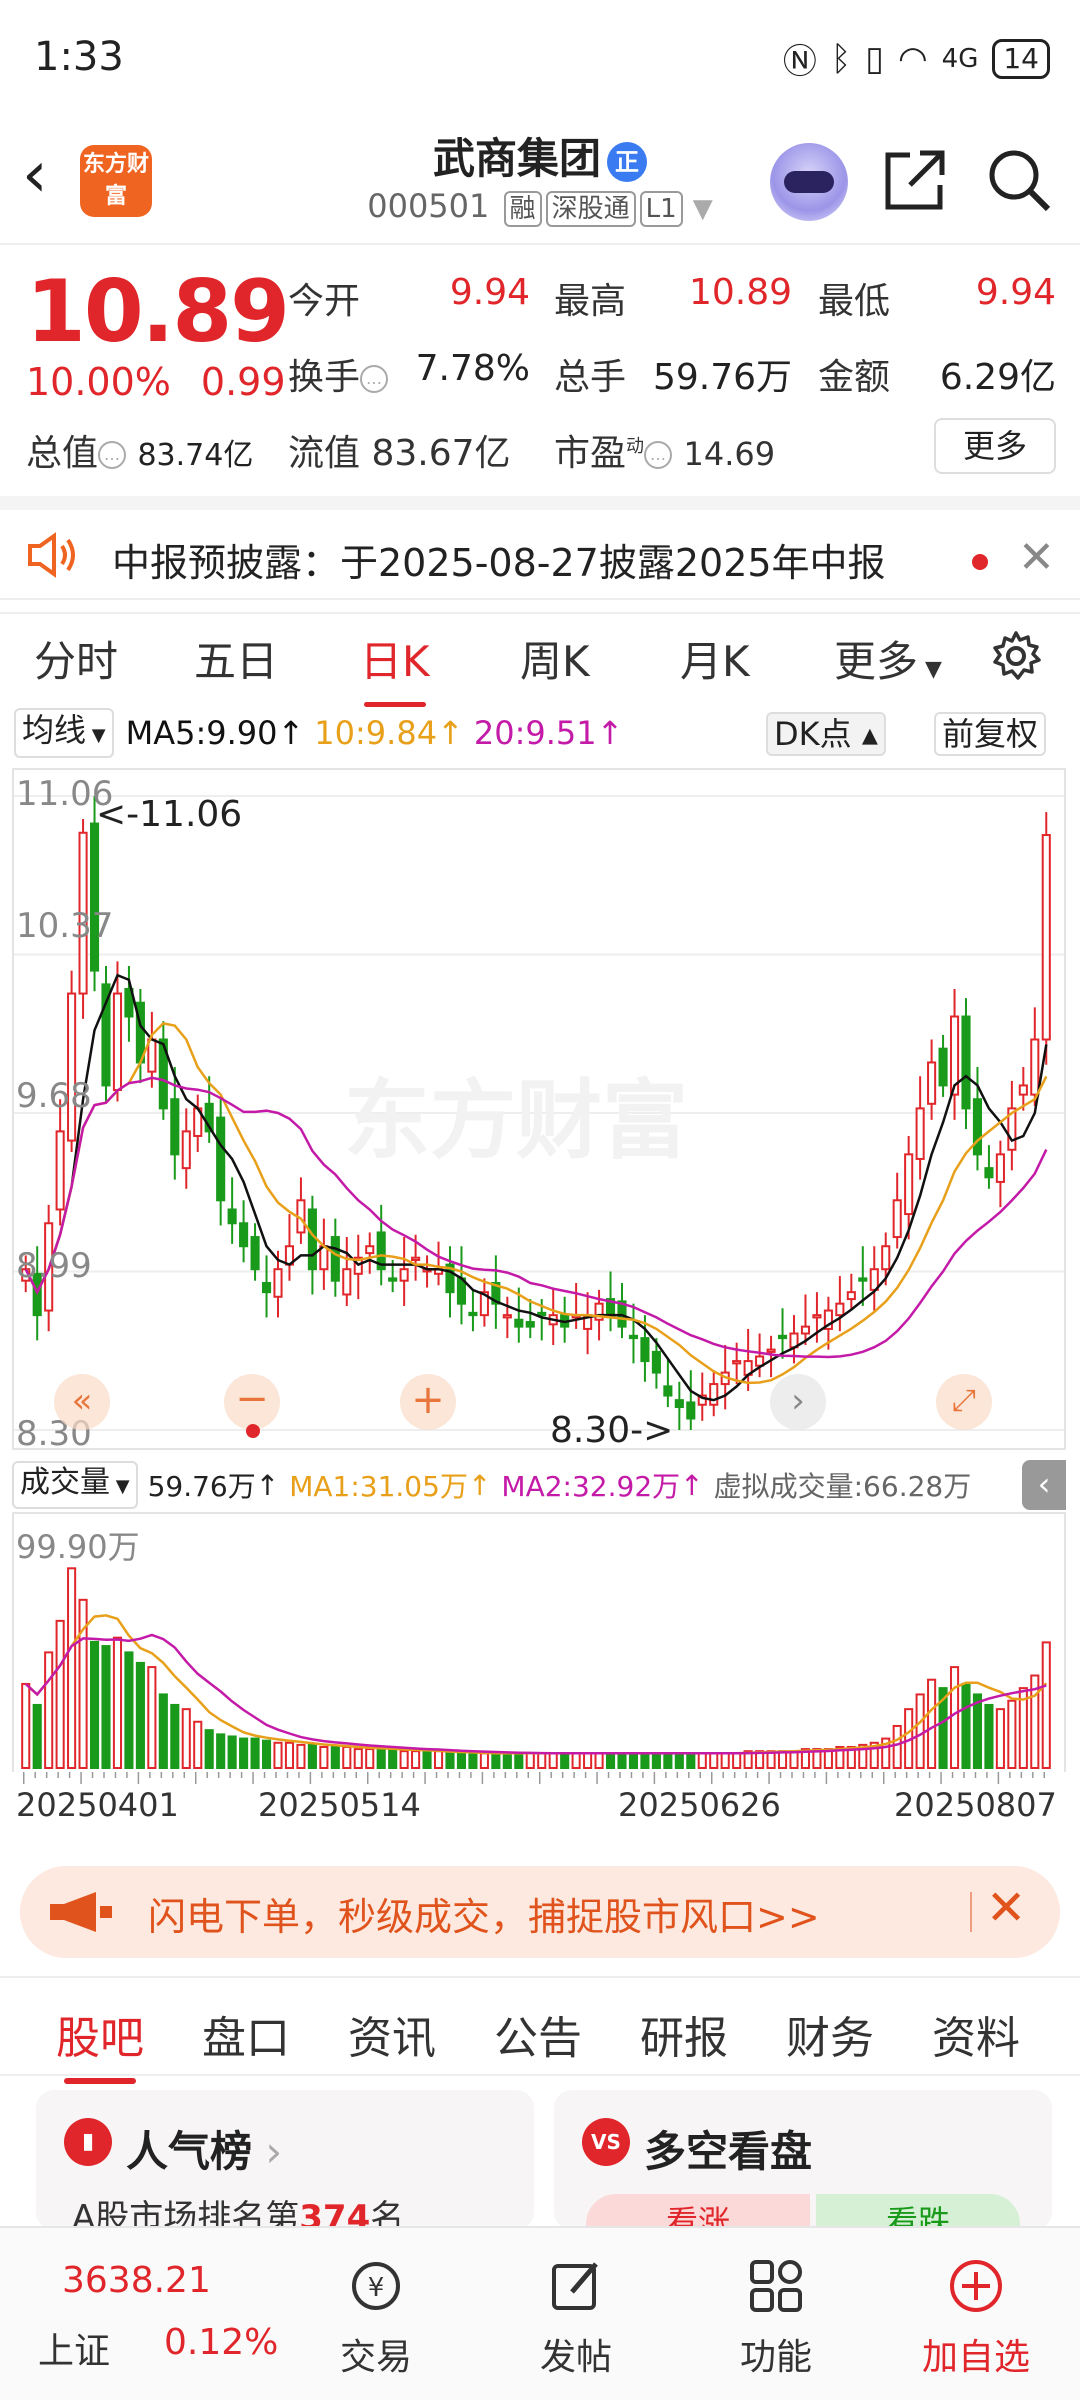 This screenshot has width=1080, height=2400. What do you see at coordinates (1019, 180) in the screenshot?
I see `search-icon` at bounding box center [1019, 180].